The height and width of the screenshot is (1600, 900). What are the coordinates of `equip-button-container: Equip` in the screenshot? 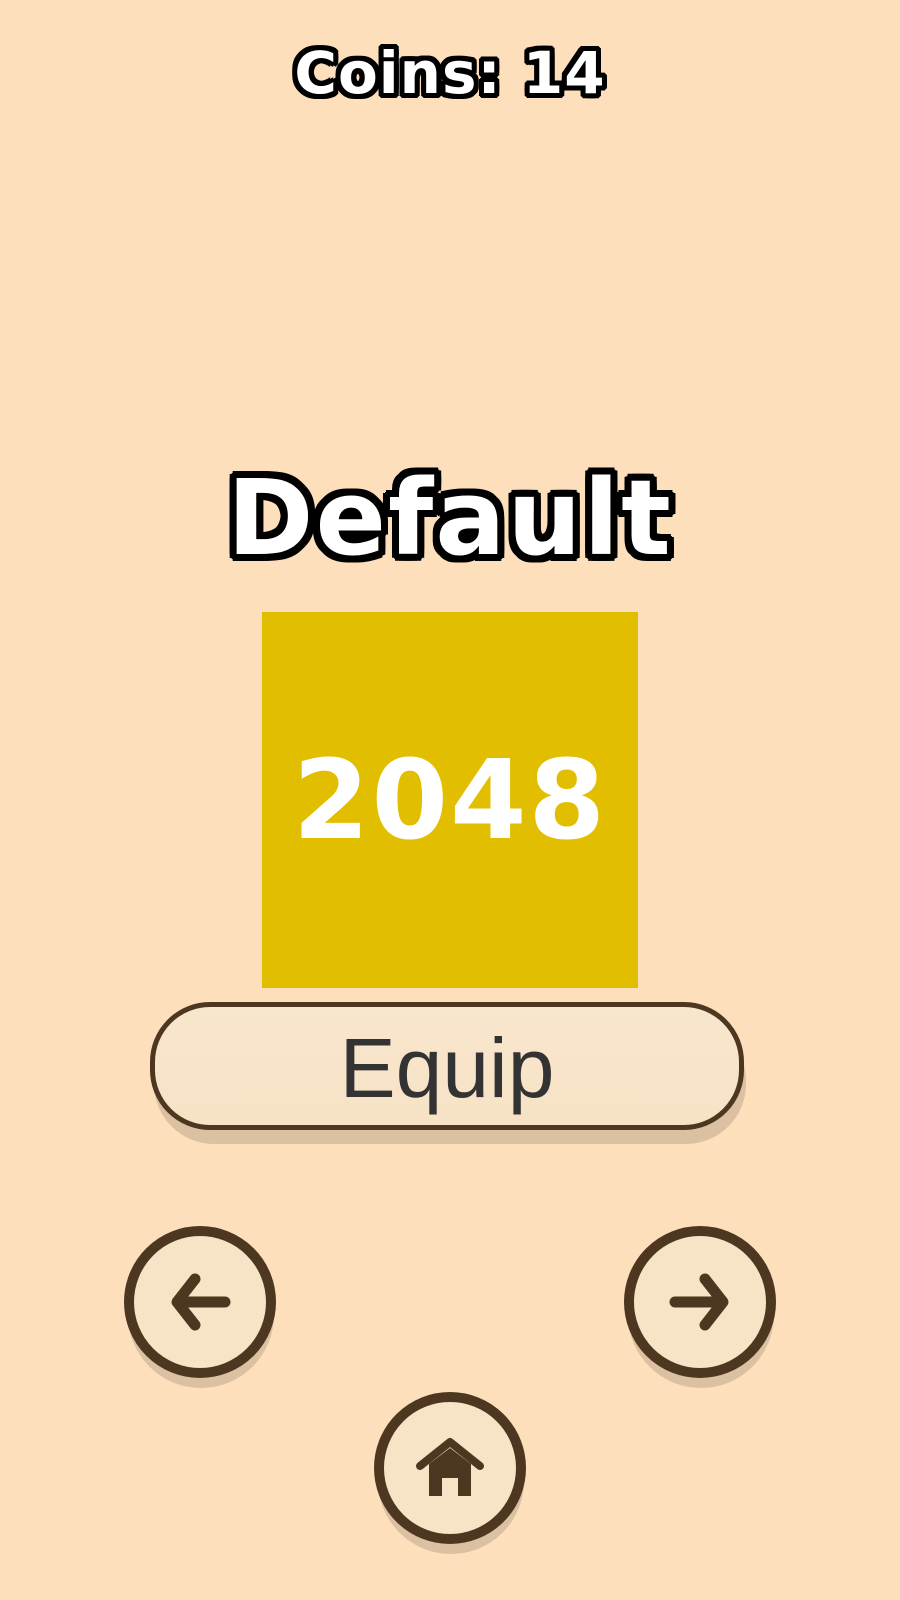 It's located at (450, 1075).